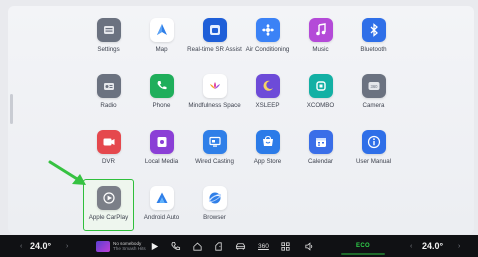  What do you see at coordinates (161, 49) in the screenshot?
I see `app-label: Map` at bounding box center [161, 49].